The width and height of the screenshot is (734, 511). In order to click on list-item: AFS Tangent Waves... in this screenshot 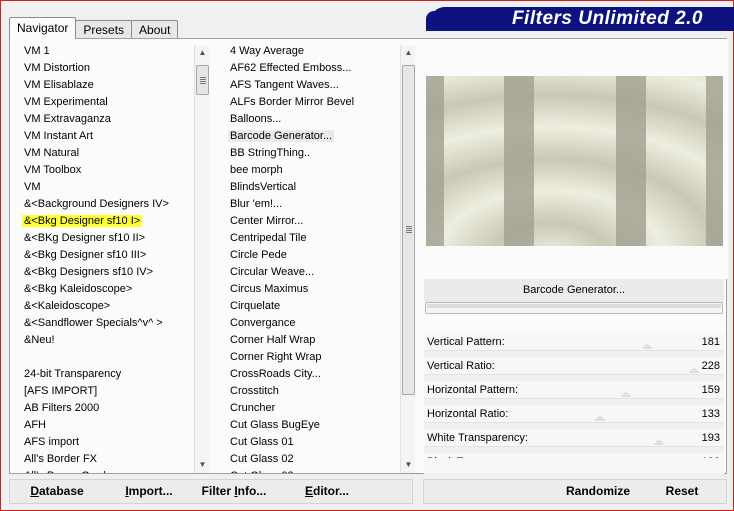, I will do `click(314, 85)`.